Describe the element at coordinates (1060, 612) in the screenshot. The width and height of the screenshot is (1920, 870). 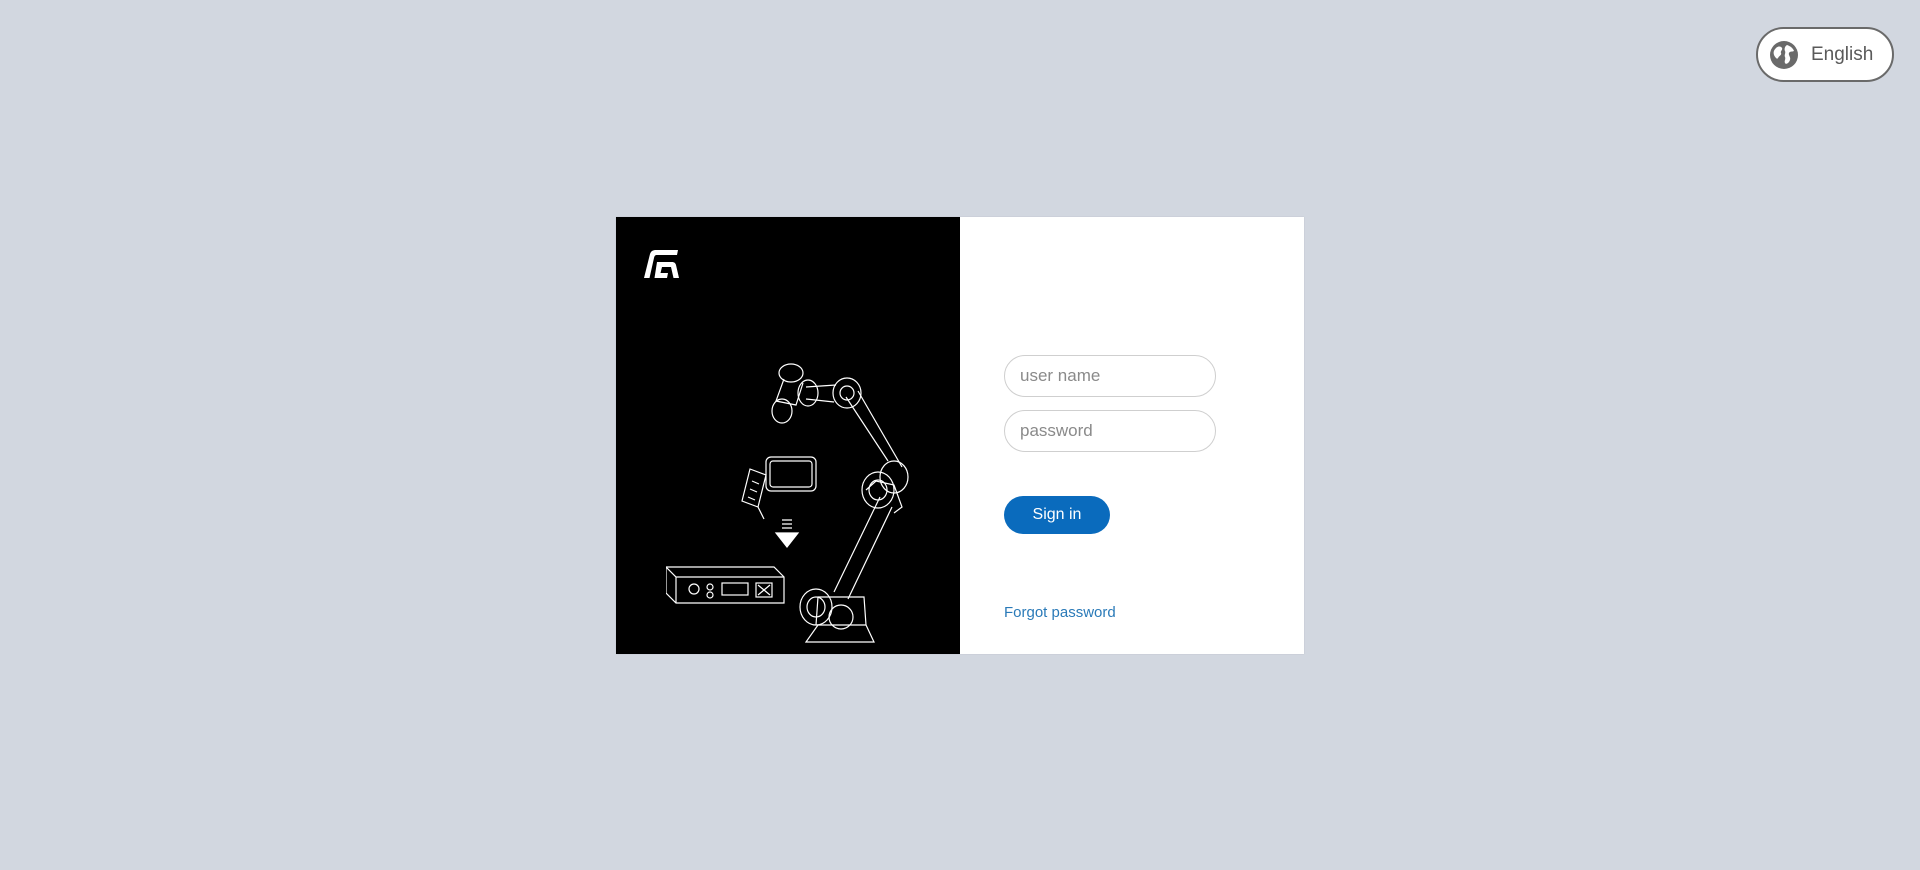
I see `forgot-password-link: Forgot password` at that location.